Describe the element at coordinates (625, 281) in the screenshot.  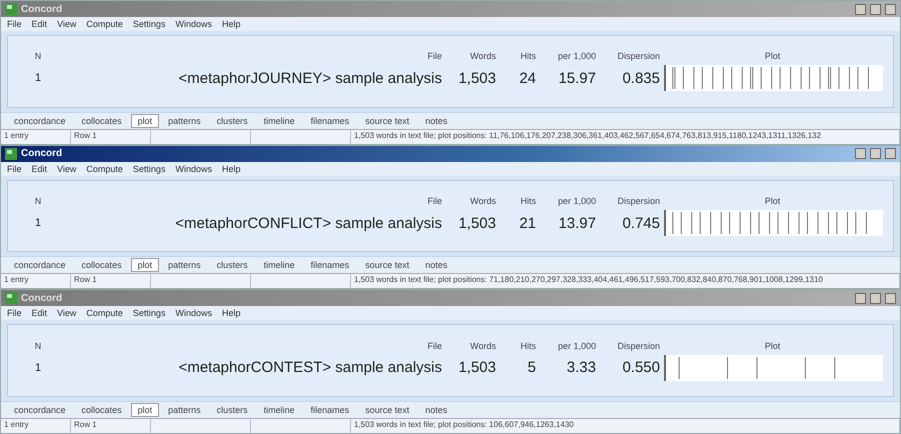
I see `status-field: 1,503 words in text file; plot positions: 71,180,210,270,297,328,333,404,461,496,517,593,700,832,840,870,768,901,1008,1299,1310` at that location.